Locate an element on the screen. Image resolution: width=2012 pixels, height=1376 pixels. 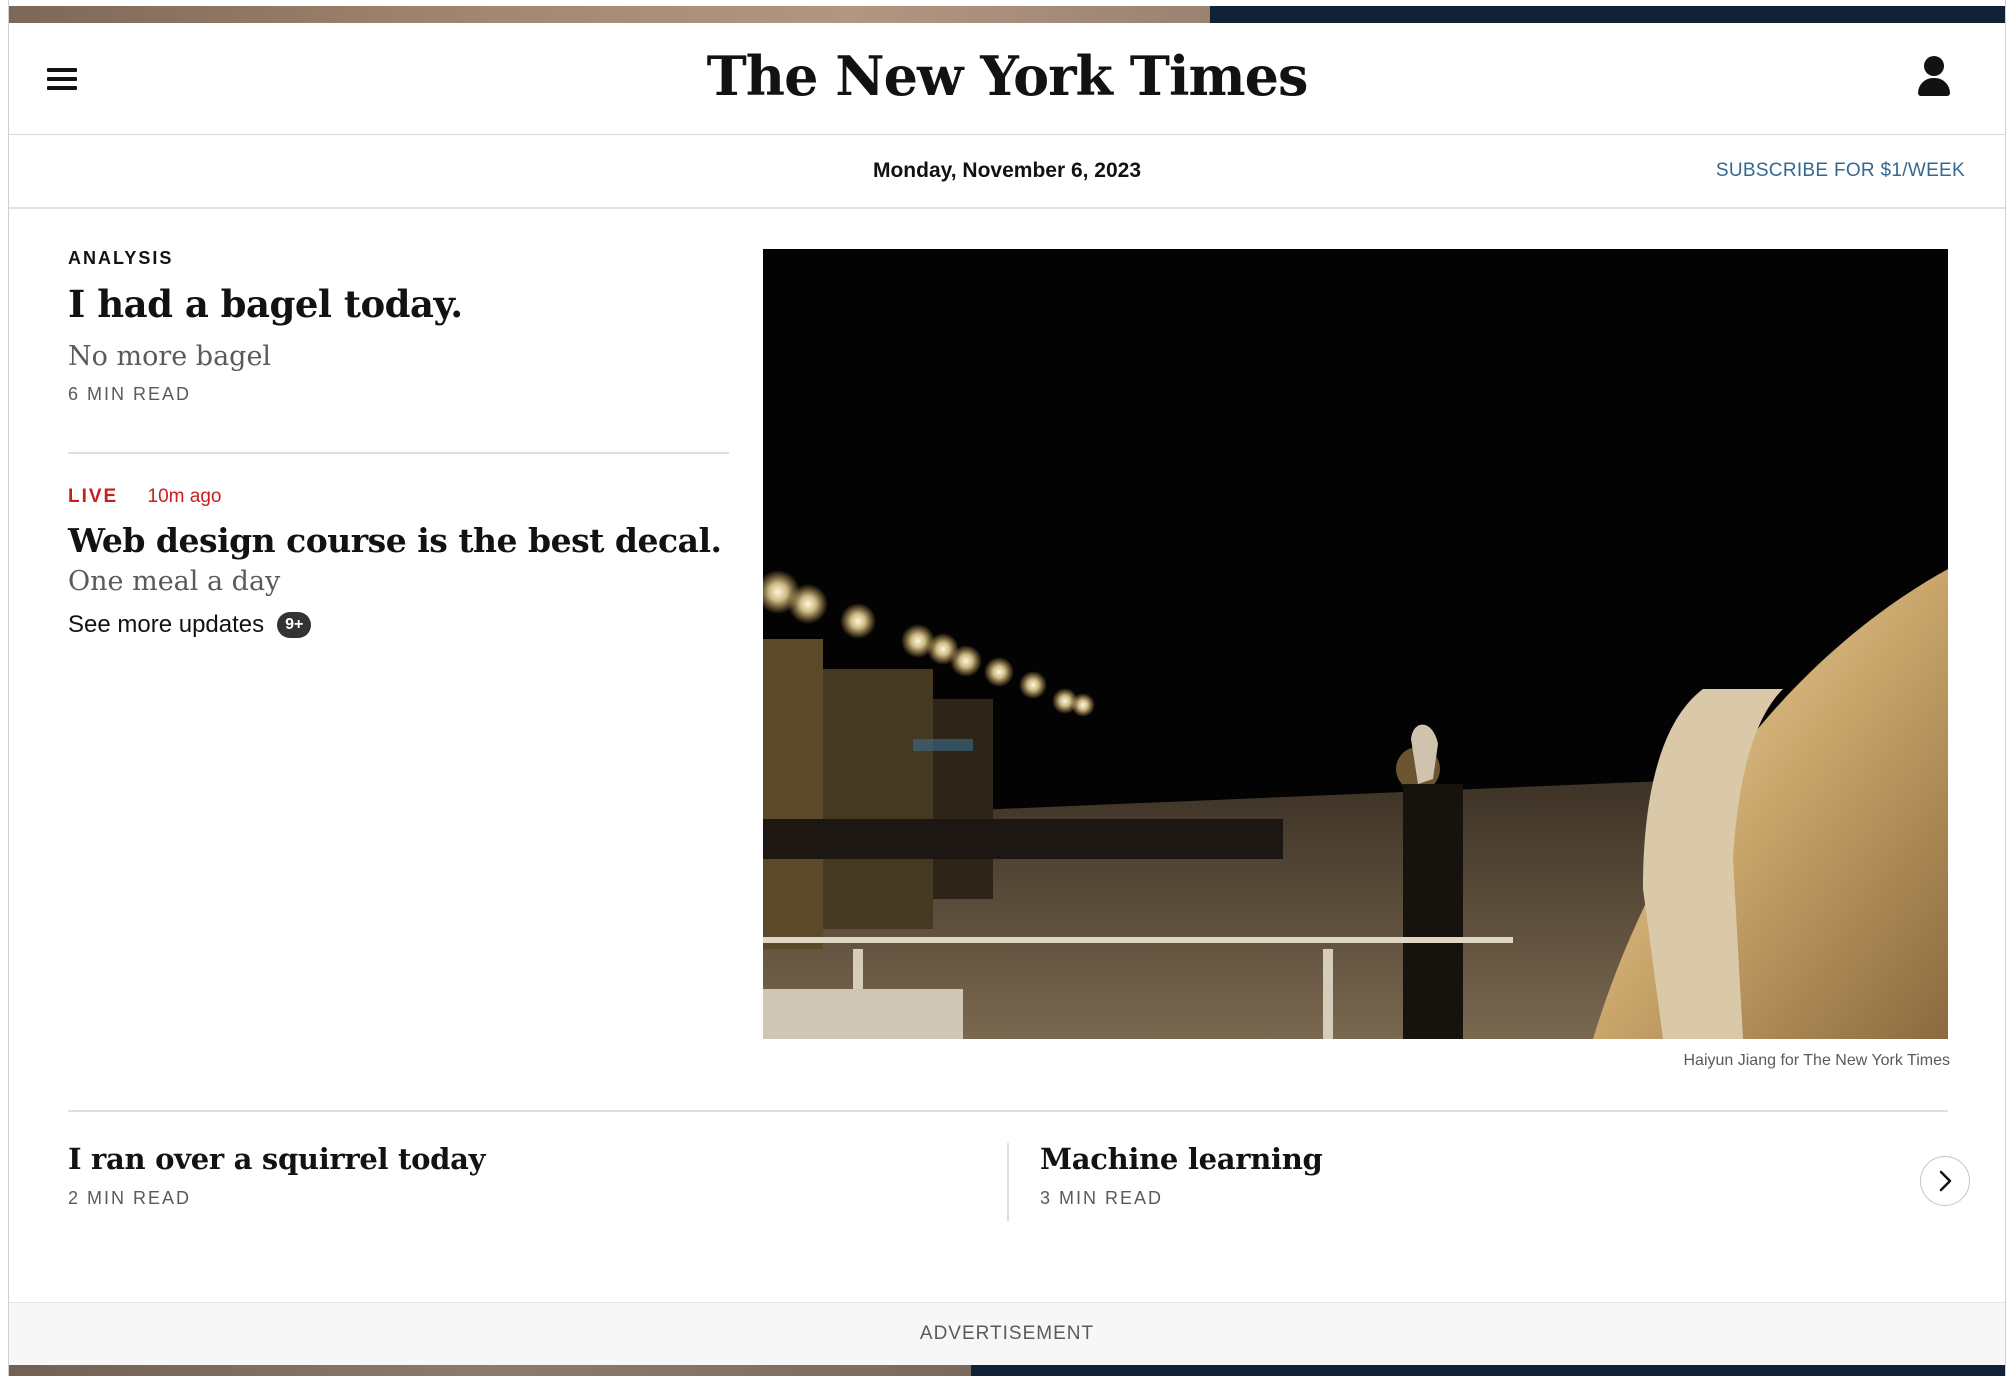
secondary-story-1: I ran over a squirrel today 2 MIN READ is located at coordinates (518, 1175).